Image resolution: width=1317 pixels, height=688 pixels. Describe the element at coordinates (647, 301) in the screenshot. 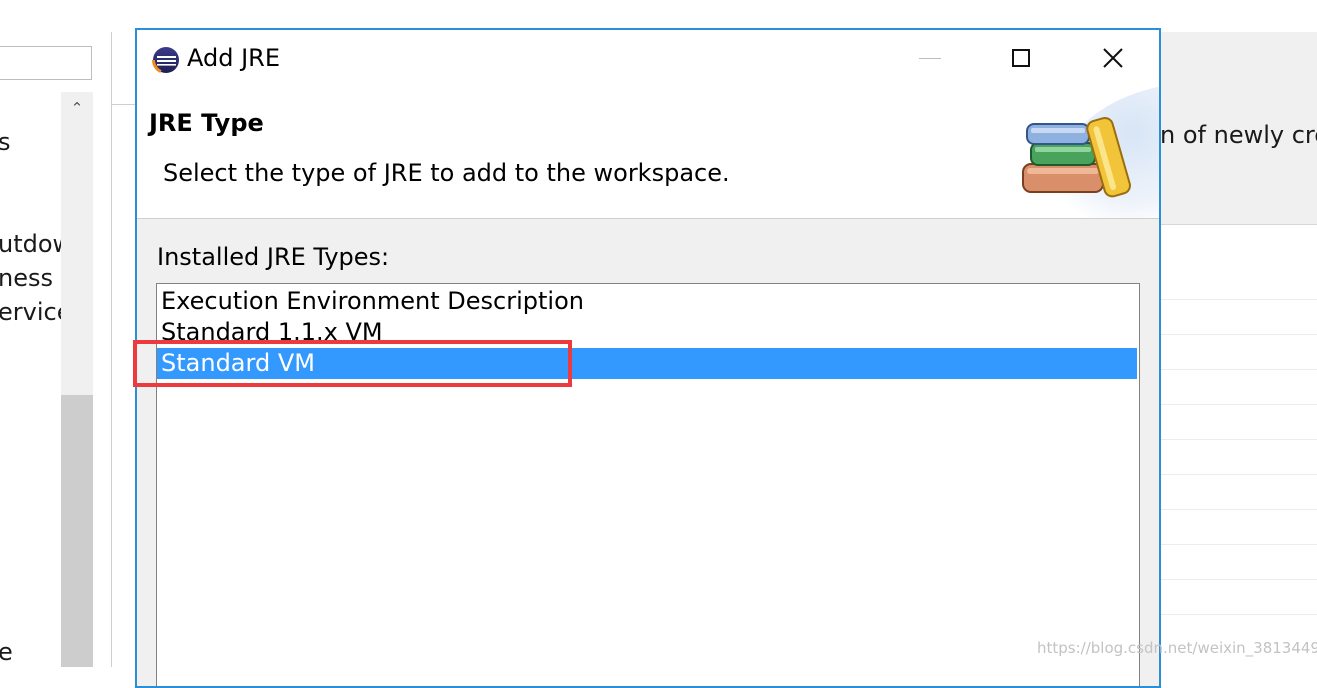

I see `list-item: Execution Environment Description` at that location.